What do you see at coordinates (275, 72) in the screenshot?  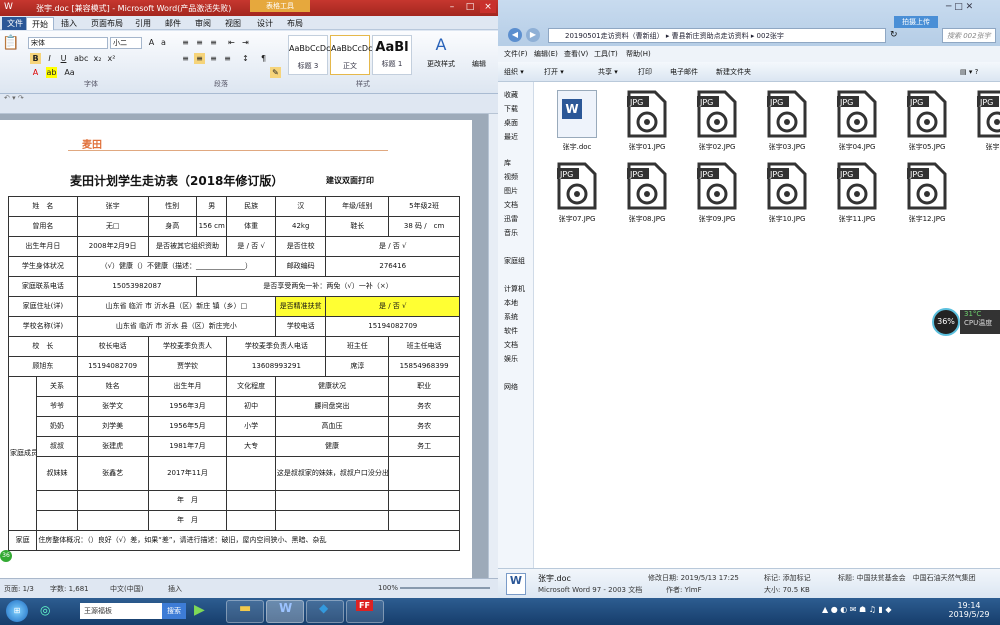 I see `format-painter-icon: ✎` at bounding box center [275, 72].